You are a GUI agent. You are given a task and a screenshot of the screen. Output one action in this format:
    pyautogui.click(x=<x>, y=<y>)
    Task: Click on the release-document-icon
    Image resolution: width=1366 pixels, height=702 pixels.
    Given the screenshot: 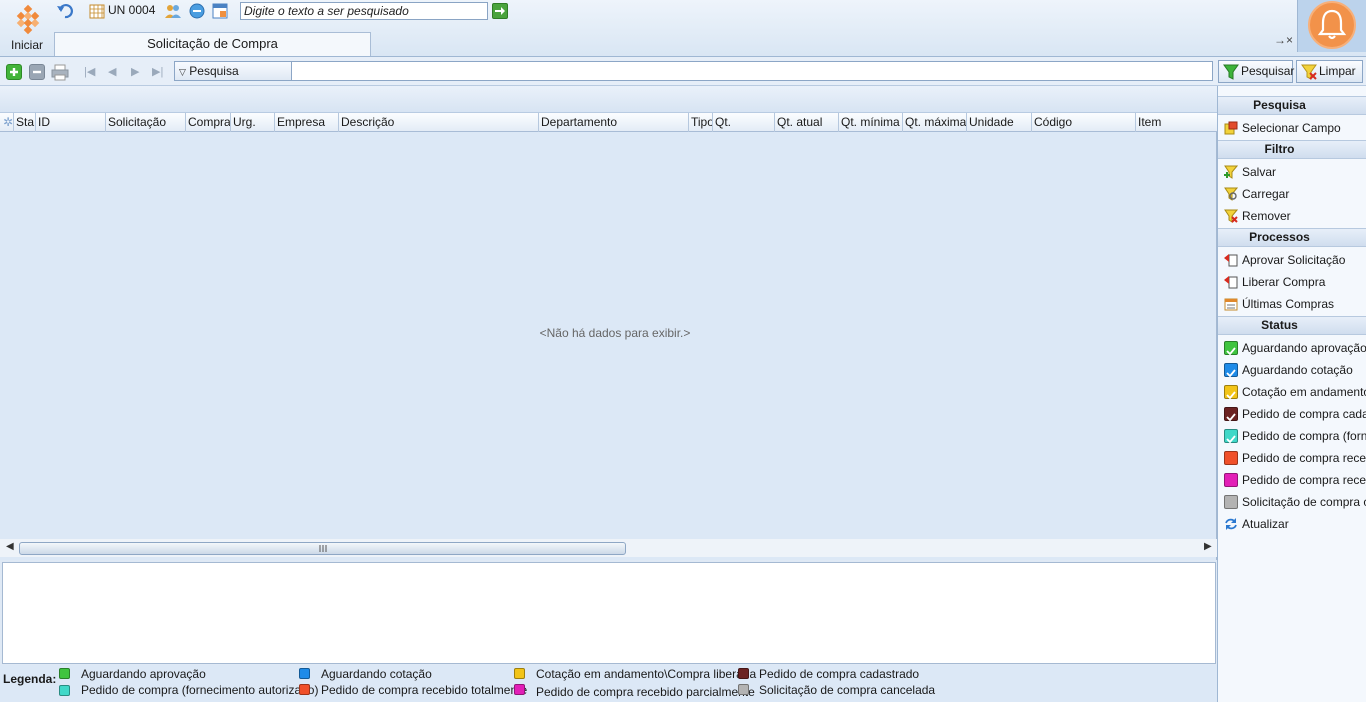 What is the action you would take?
    pyautogui.click(x=1231, y=282)
    